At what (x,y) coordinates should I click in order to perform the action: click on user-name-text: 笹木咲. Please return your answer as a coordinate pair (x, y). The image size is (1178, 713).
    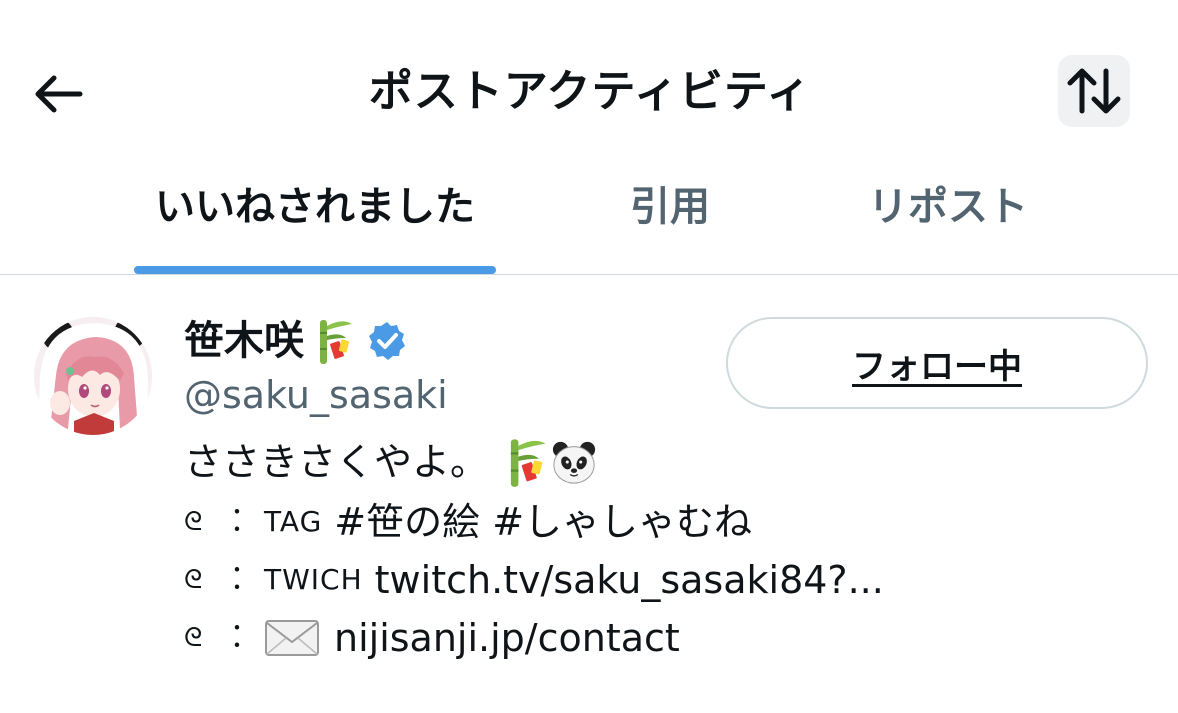
    Looking at the image, I should click on (244, 341).